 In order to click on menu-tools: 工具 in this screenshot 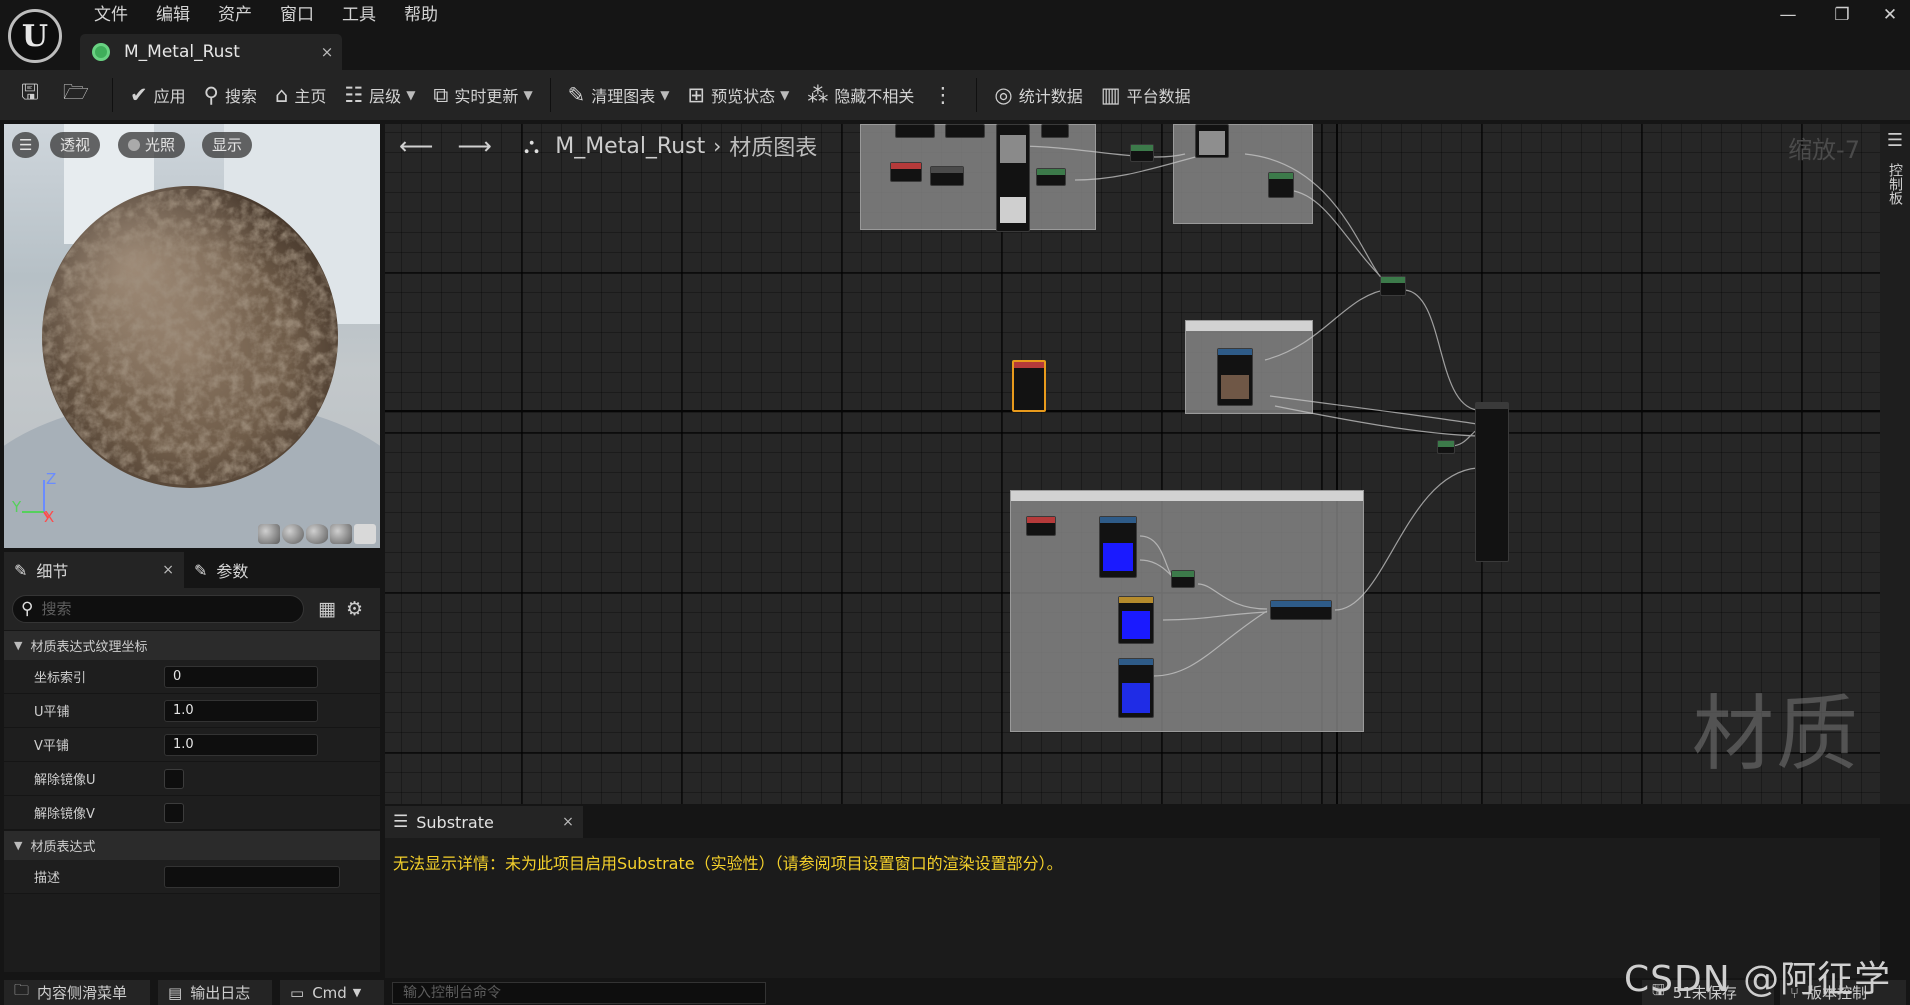, I will do `click(359, 15)`.